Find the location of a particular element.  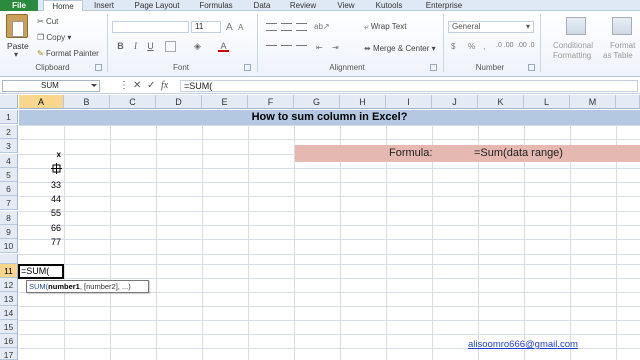

row-header-3: 3 is located at coordinates (9, 146).